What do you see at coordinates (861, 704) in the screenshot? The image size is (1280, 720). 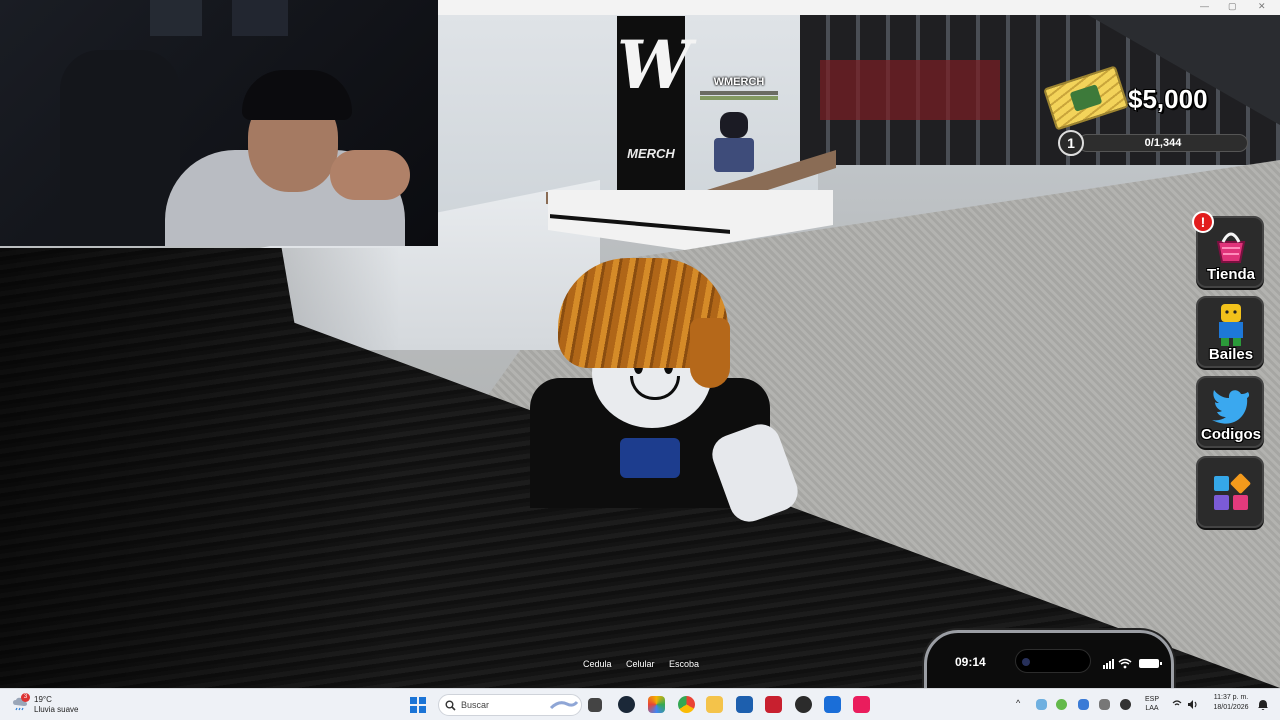 I see `tiktok-icon` at bounding box center [861, 704].